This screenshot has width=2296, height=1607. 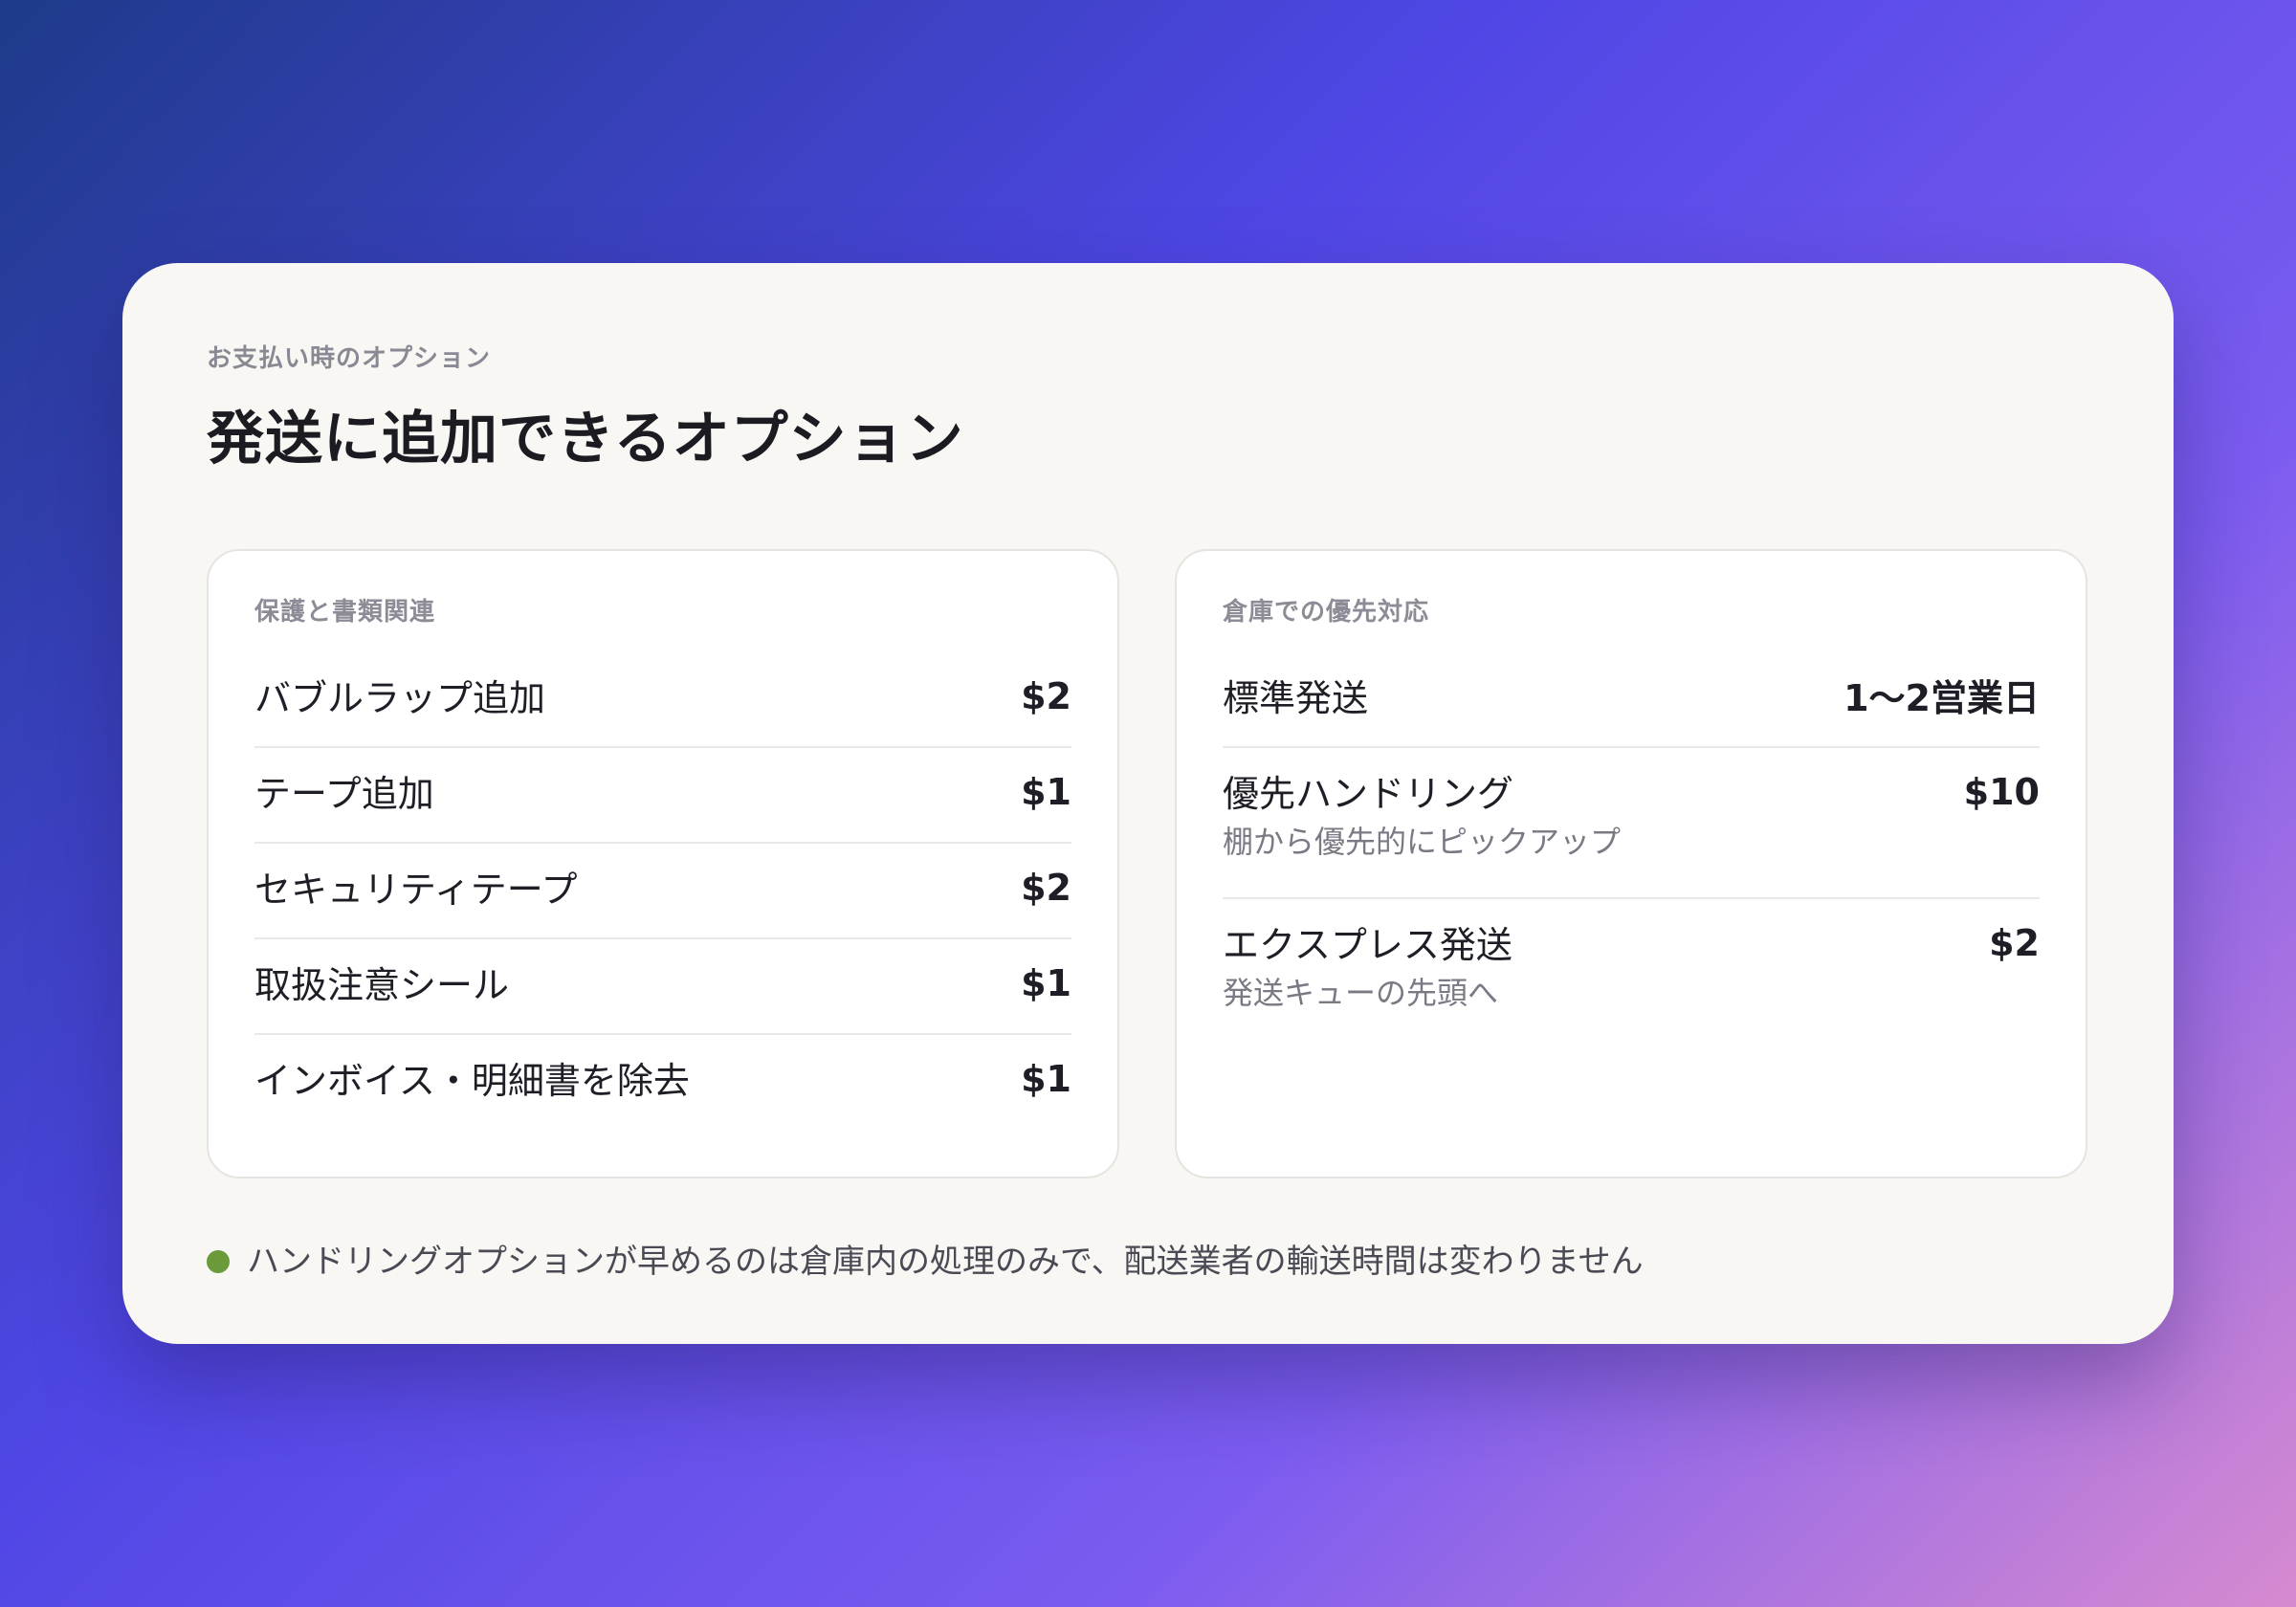 What do you see at coordinates (218, 1261) in the screenshot?
I see `status-dot-icon` at bounding box center [218, 1261].